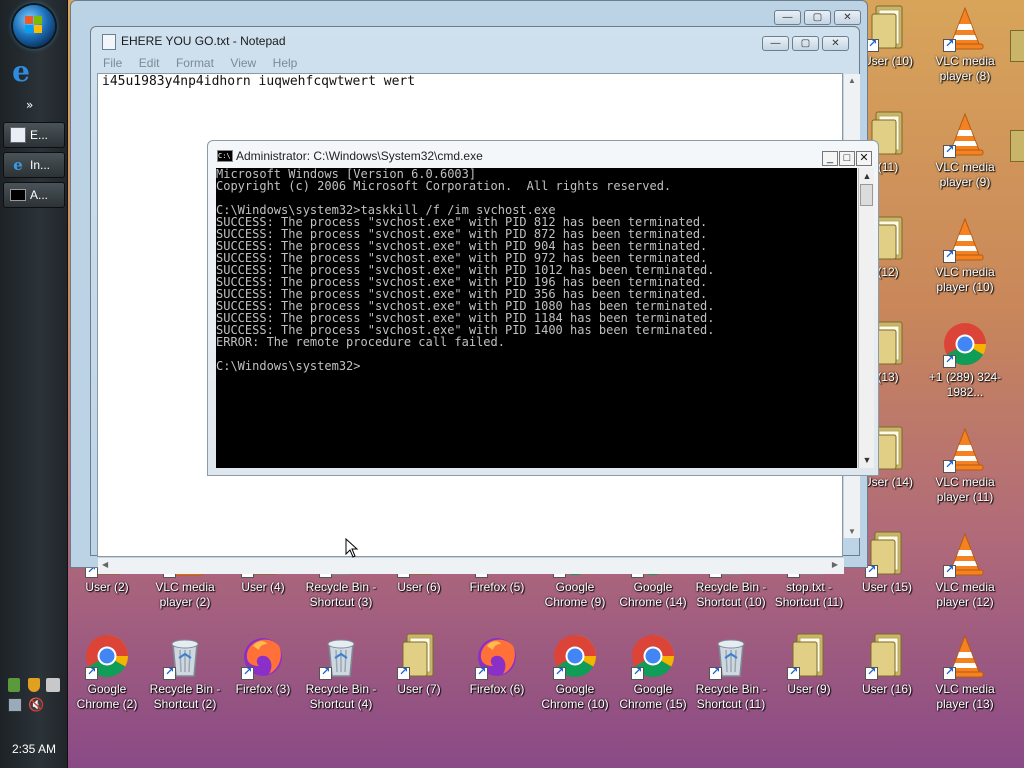 This screenshot has width=1024, height=768. I want to click on desktop-icon: Recycle Bin - Shortcut (11), so click(731, 672).